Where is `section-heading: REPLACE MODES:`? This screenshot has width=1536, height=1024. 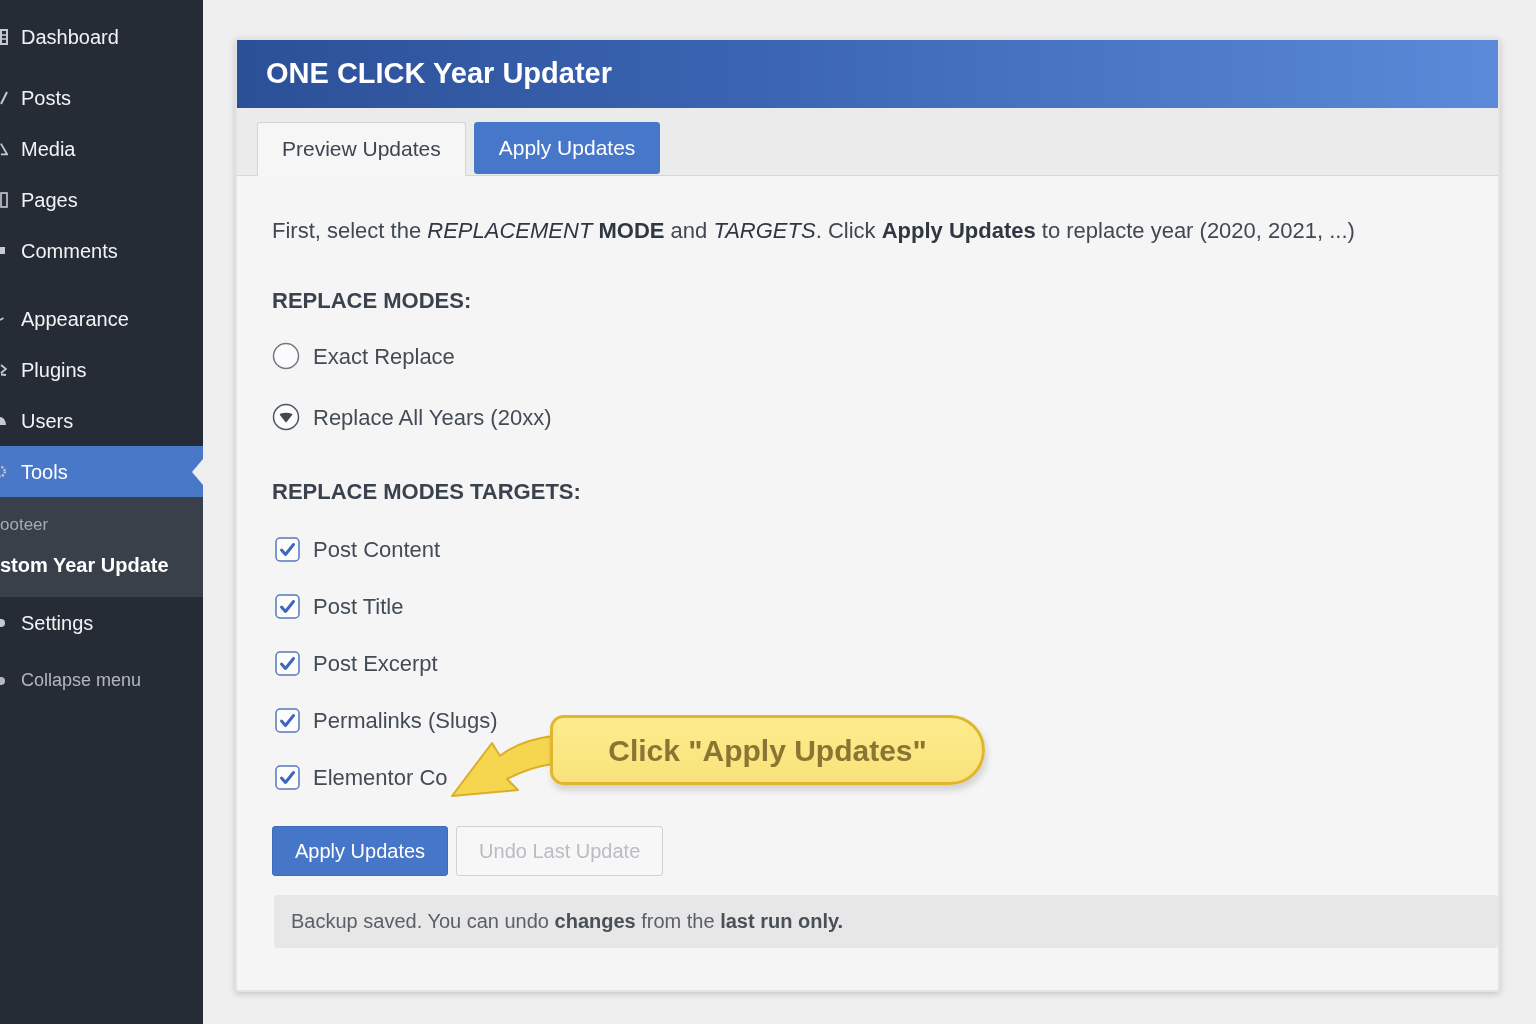
section-heading: REPLACE MODES: is located at coordinates (372, 301).